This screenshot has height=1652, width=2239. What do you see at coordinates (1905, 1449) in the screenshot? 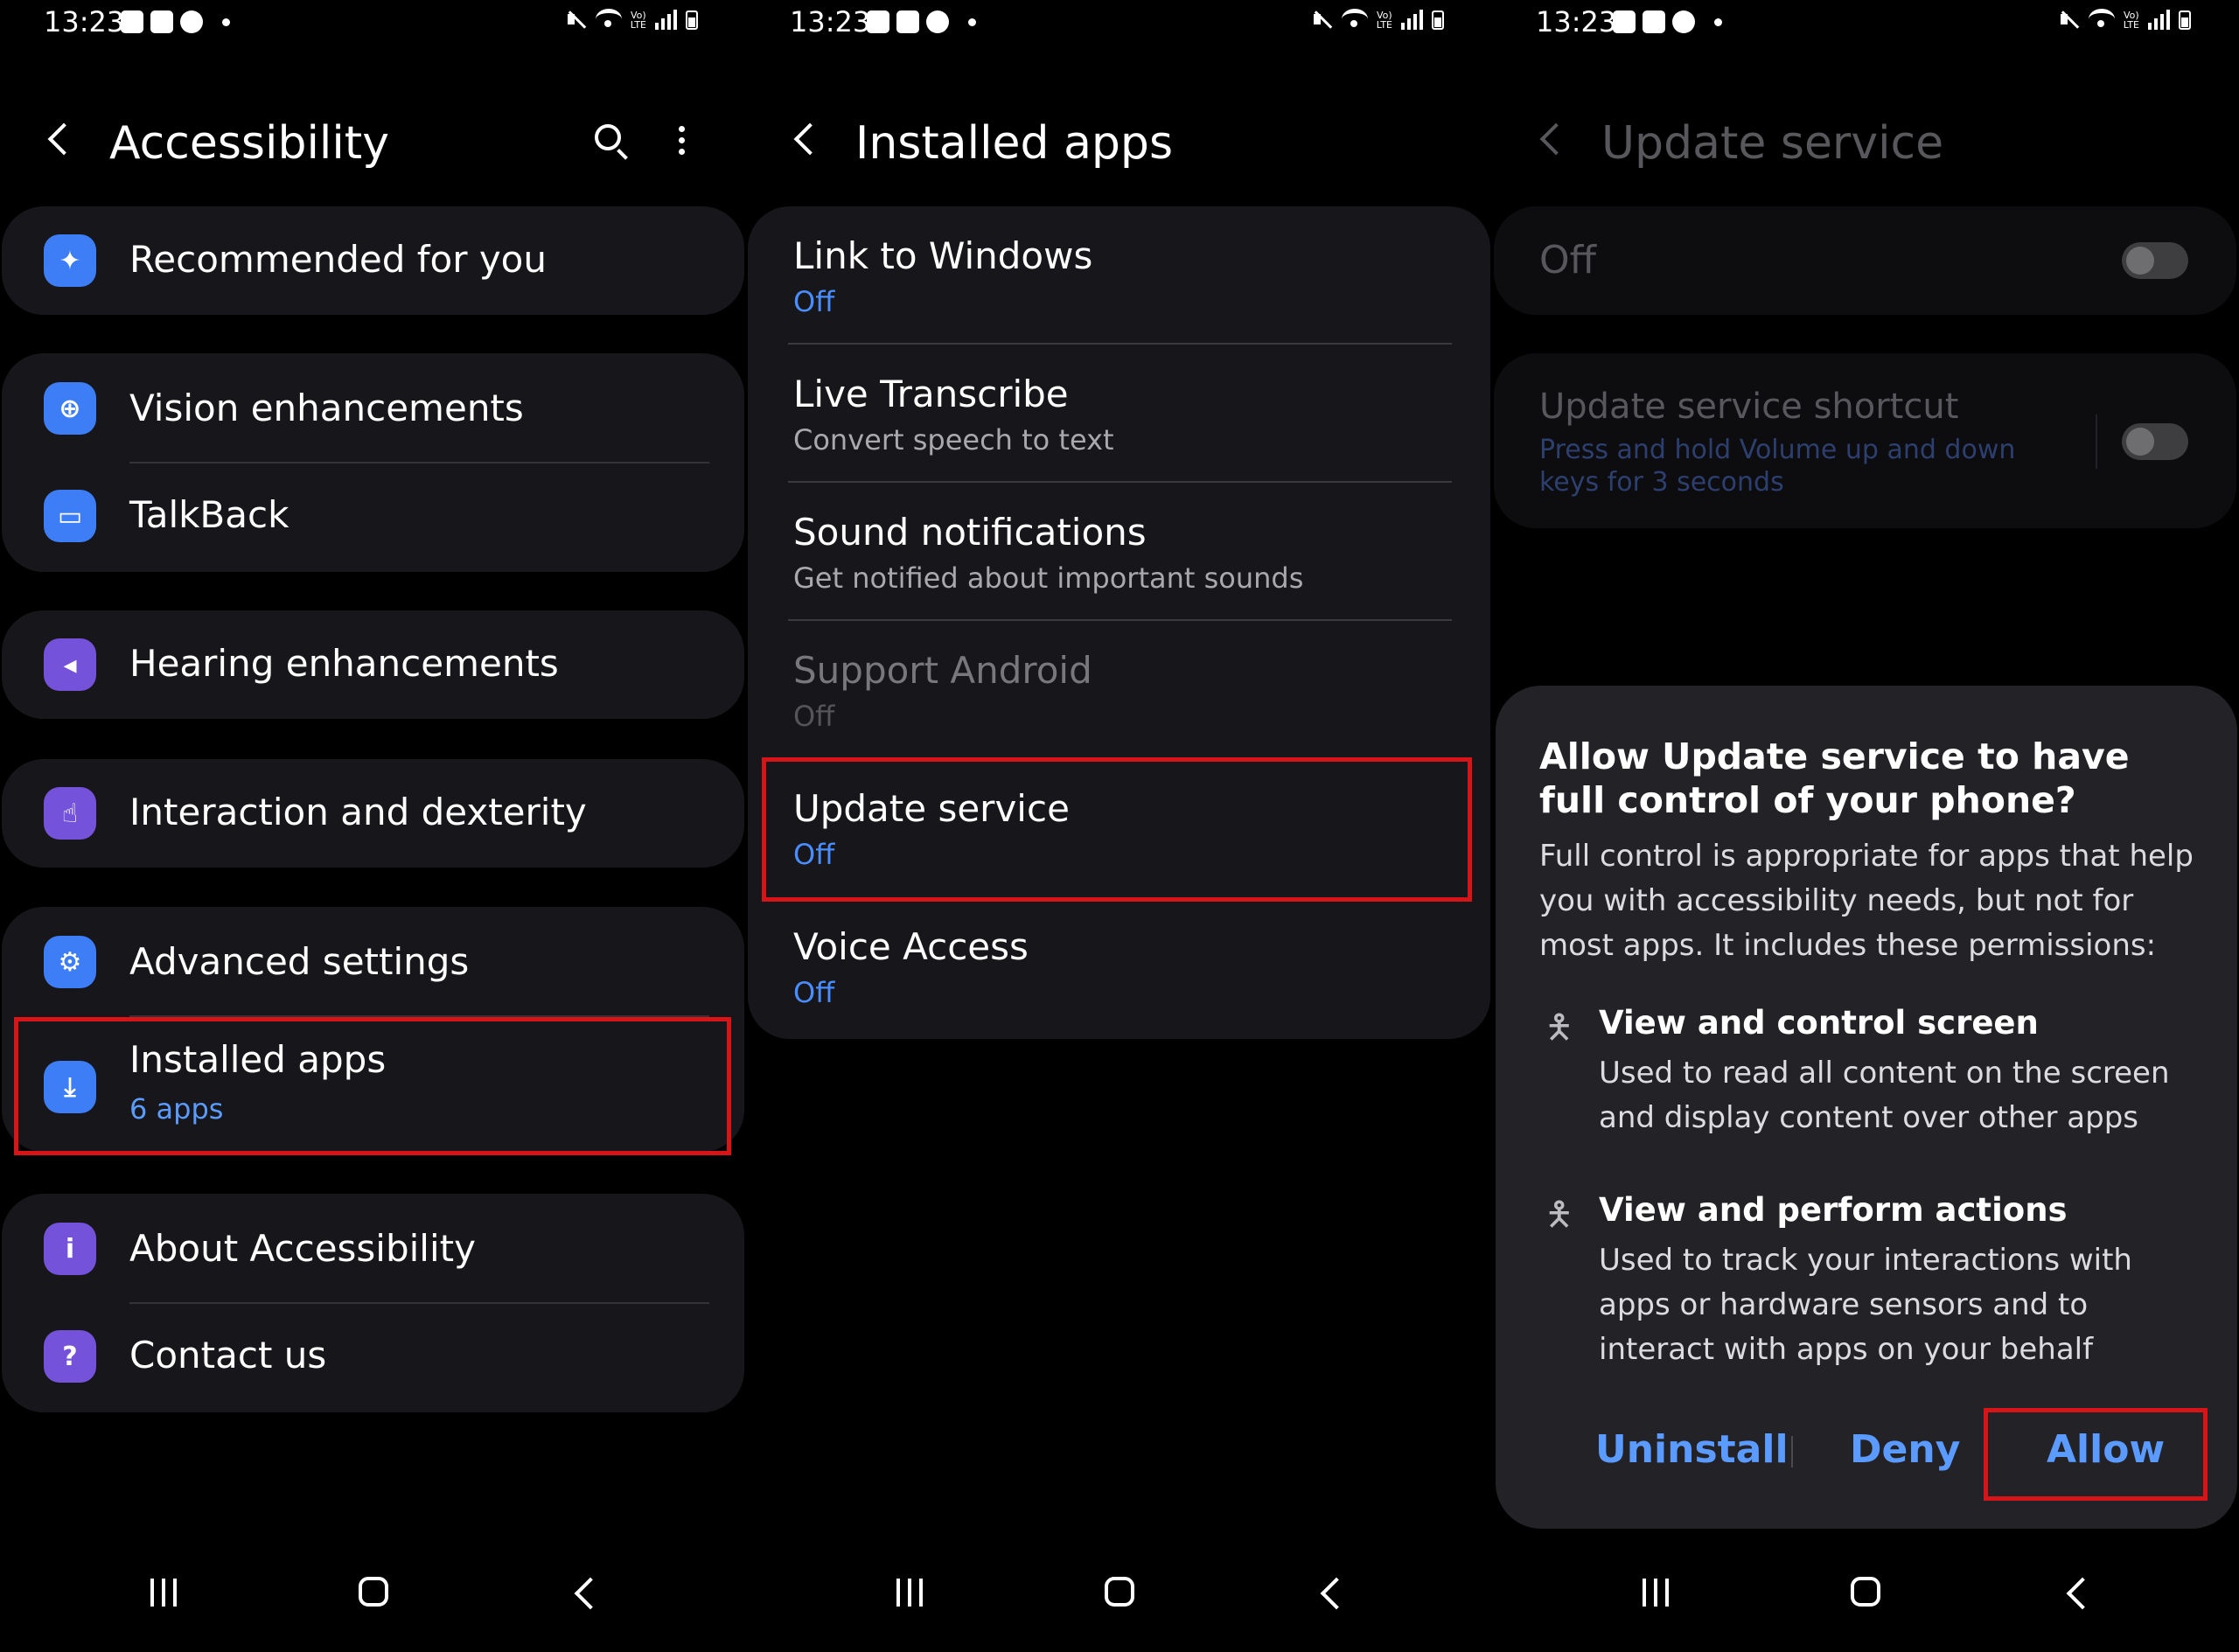
I see `deny-button: Deny` at bounding box center [1905, 1449].